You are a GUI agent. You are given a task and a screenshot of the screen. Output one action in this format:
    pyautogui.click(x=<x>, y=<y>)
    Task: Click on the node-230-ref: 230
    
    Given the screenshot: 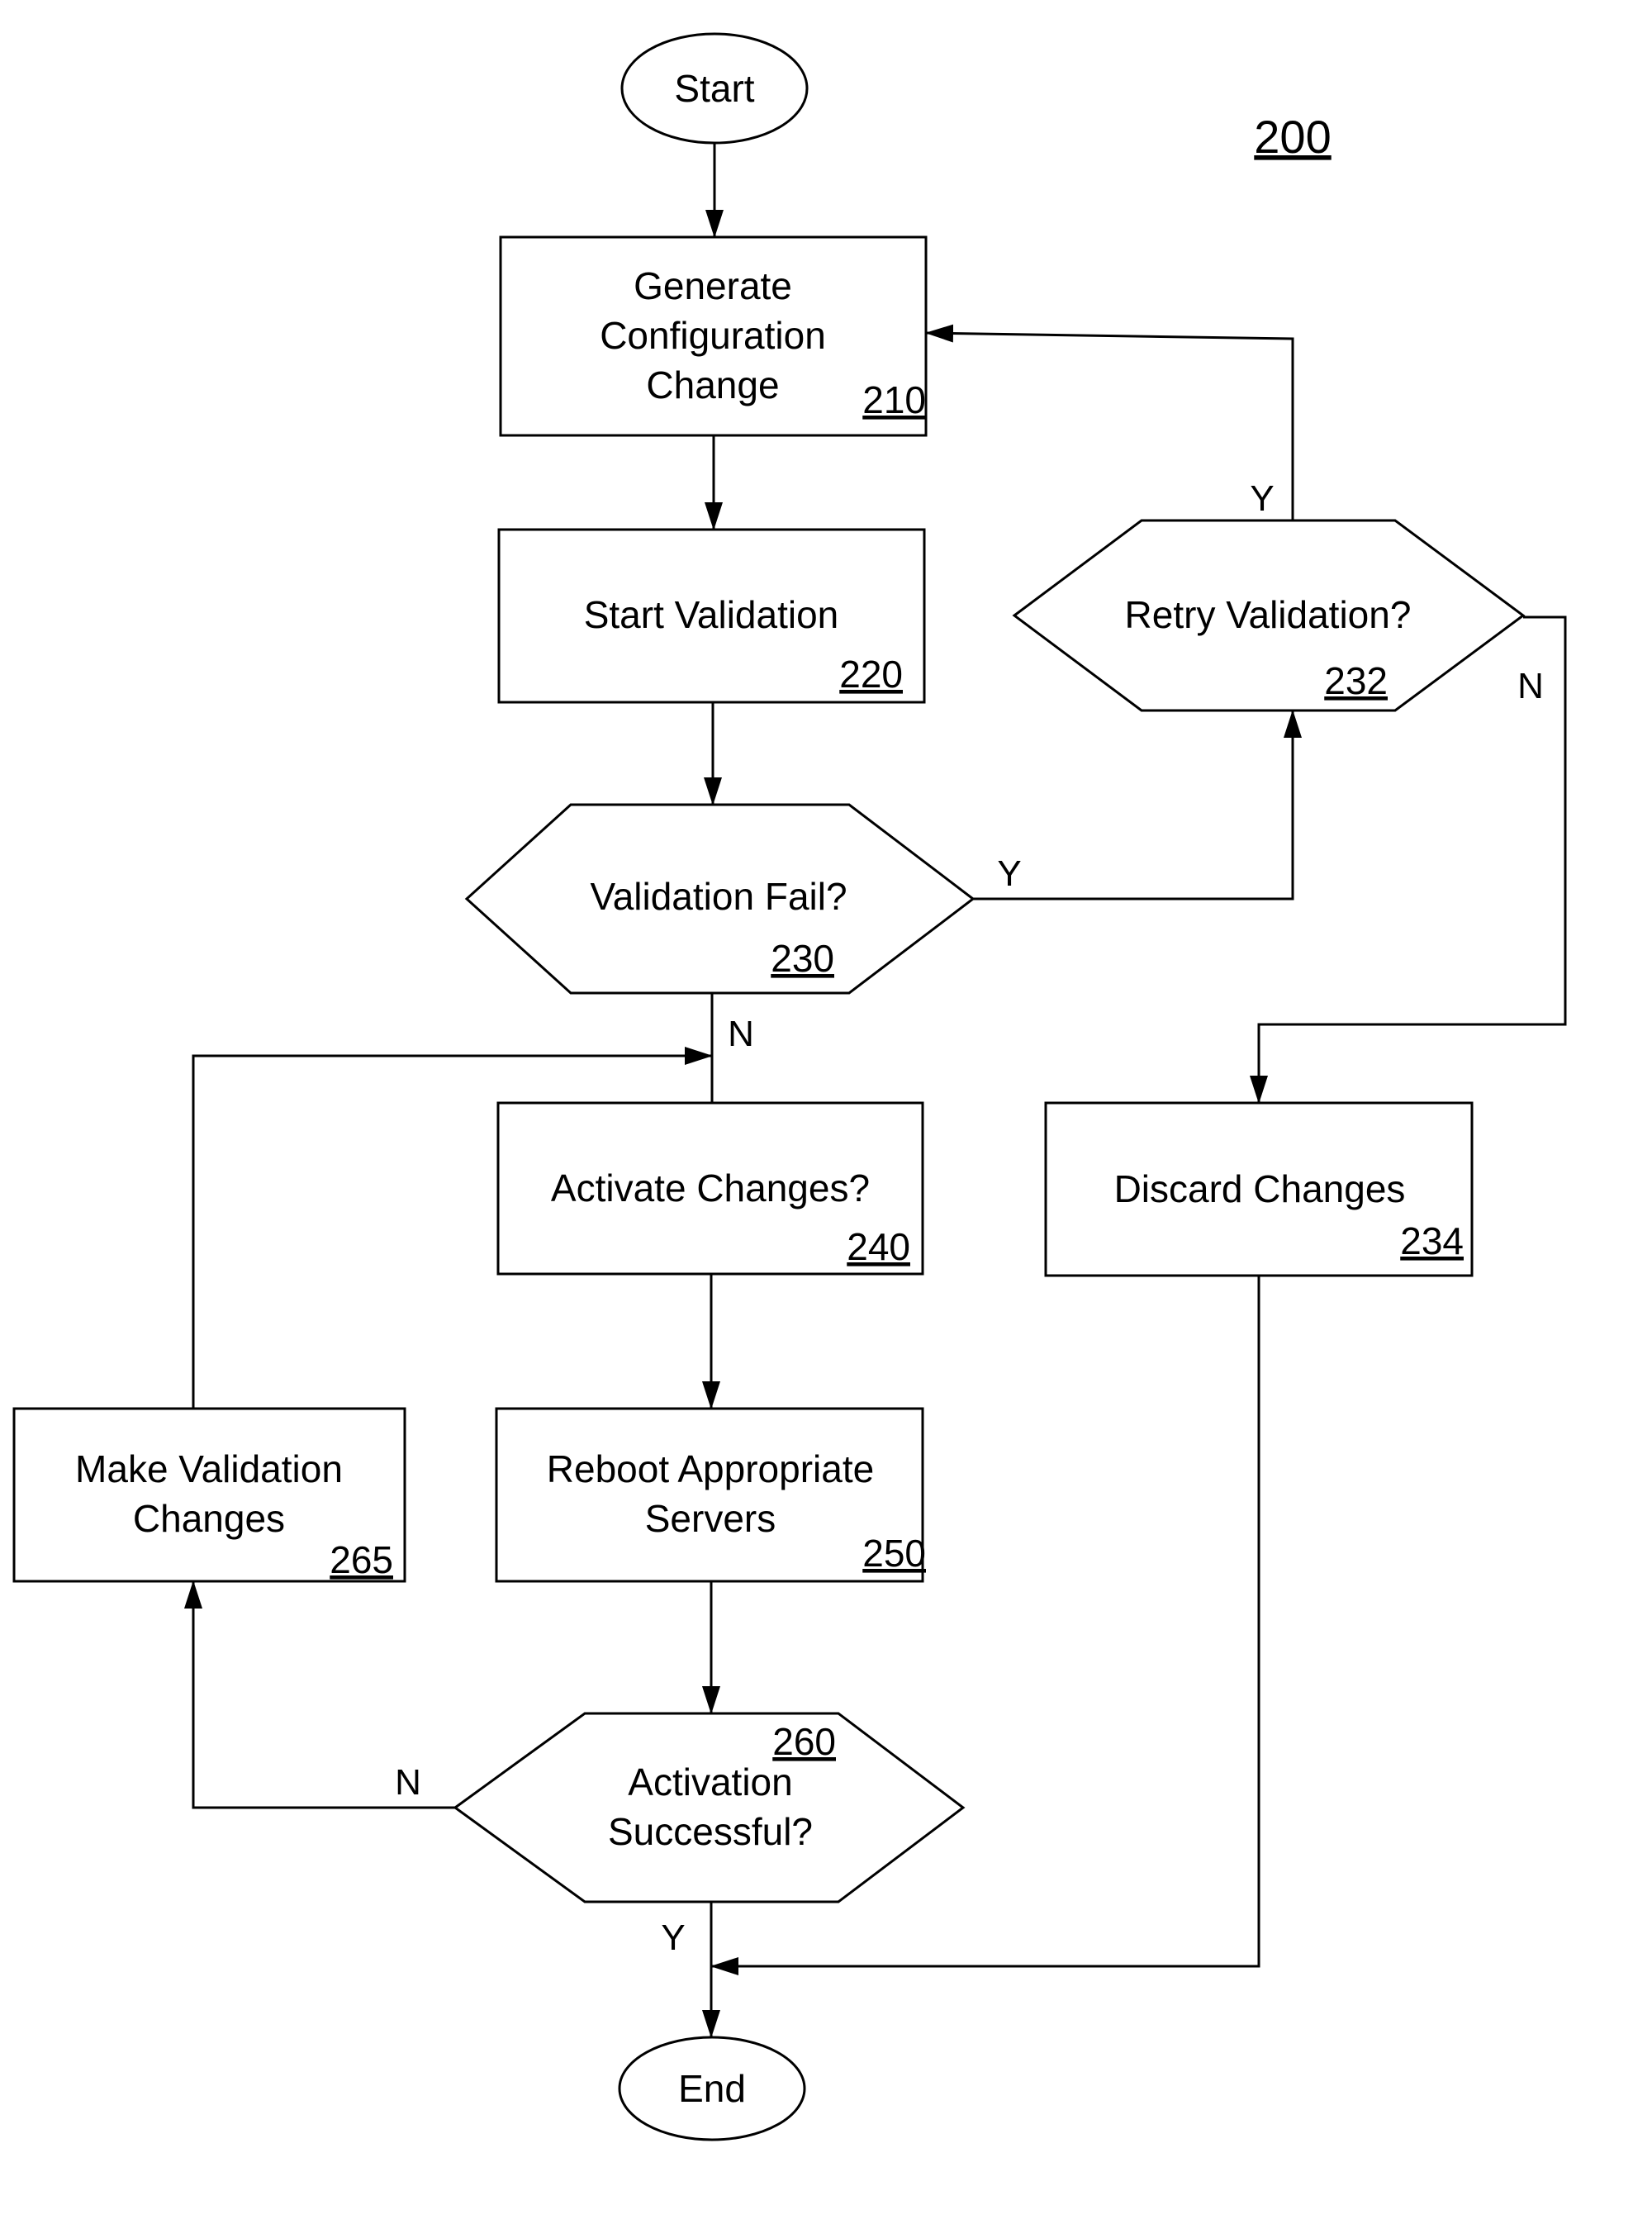 What is the action you would take?
    pyautogui.click(x=802, y=958)
    